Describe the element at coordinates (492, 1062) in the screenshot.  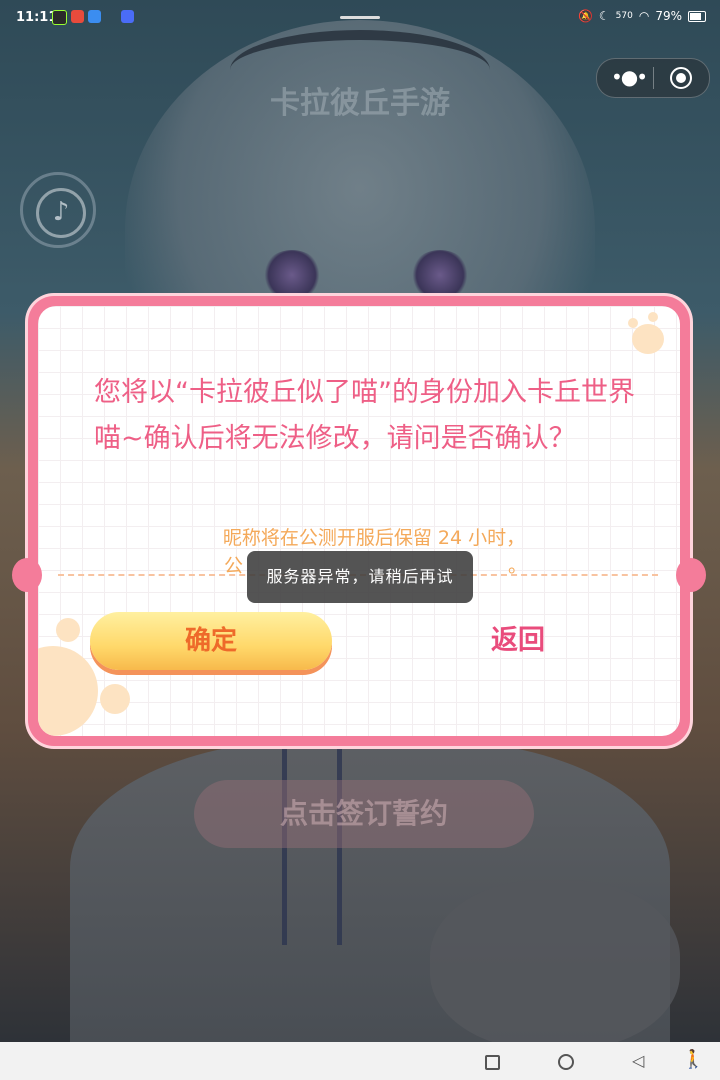
I see `recent-apps-icon` at that location.